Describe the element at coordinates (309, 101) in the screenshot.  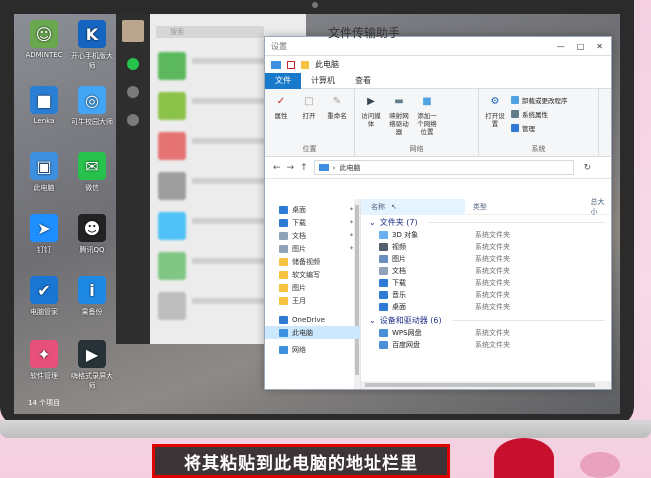
I see `ribbon-button-icon: □` at that location.